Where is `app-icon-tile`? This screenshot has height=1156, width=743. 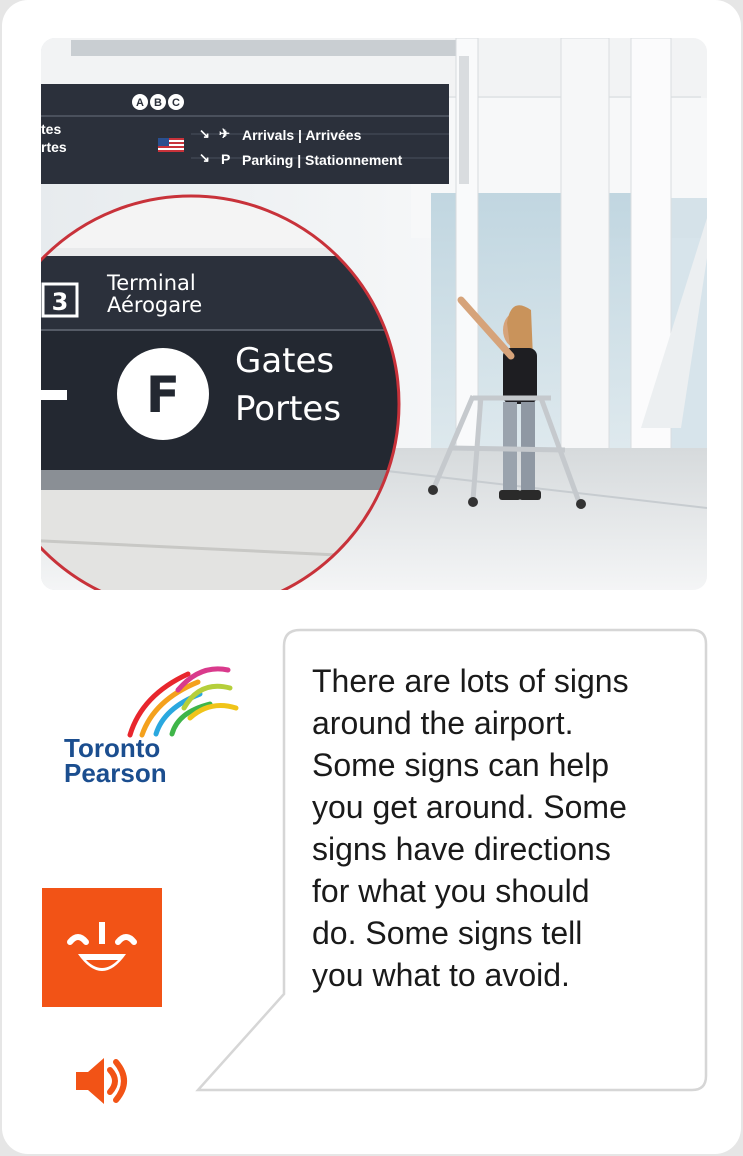 app-icon-tile is located at coordinates (102, 947).